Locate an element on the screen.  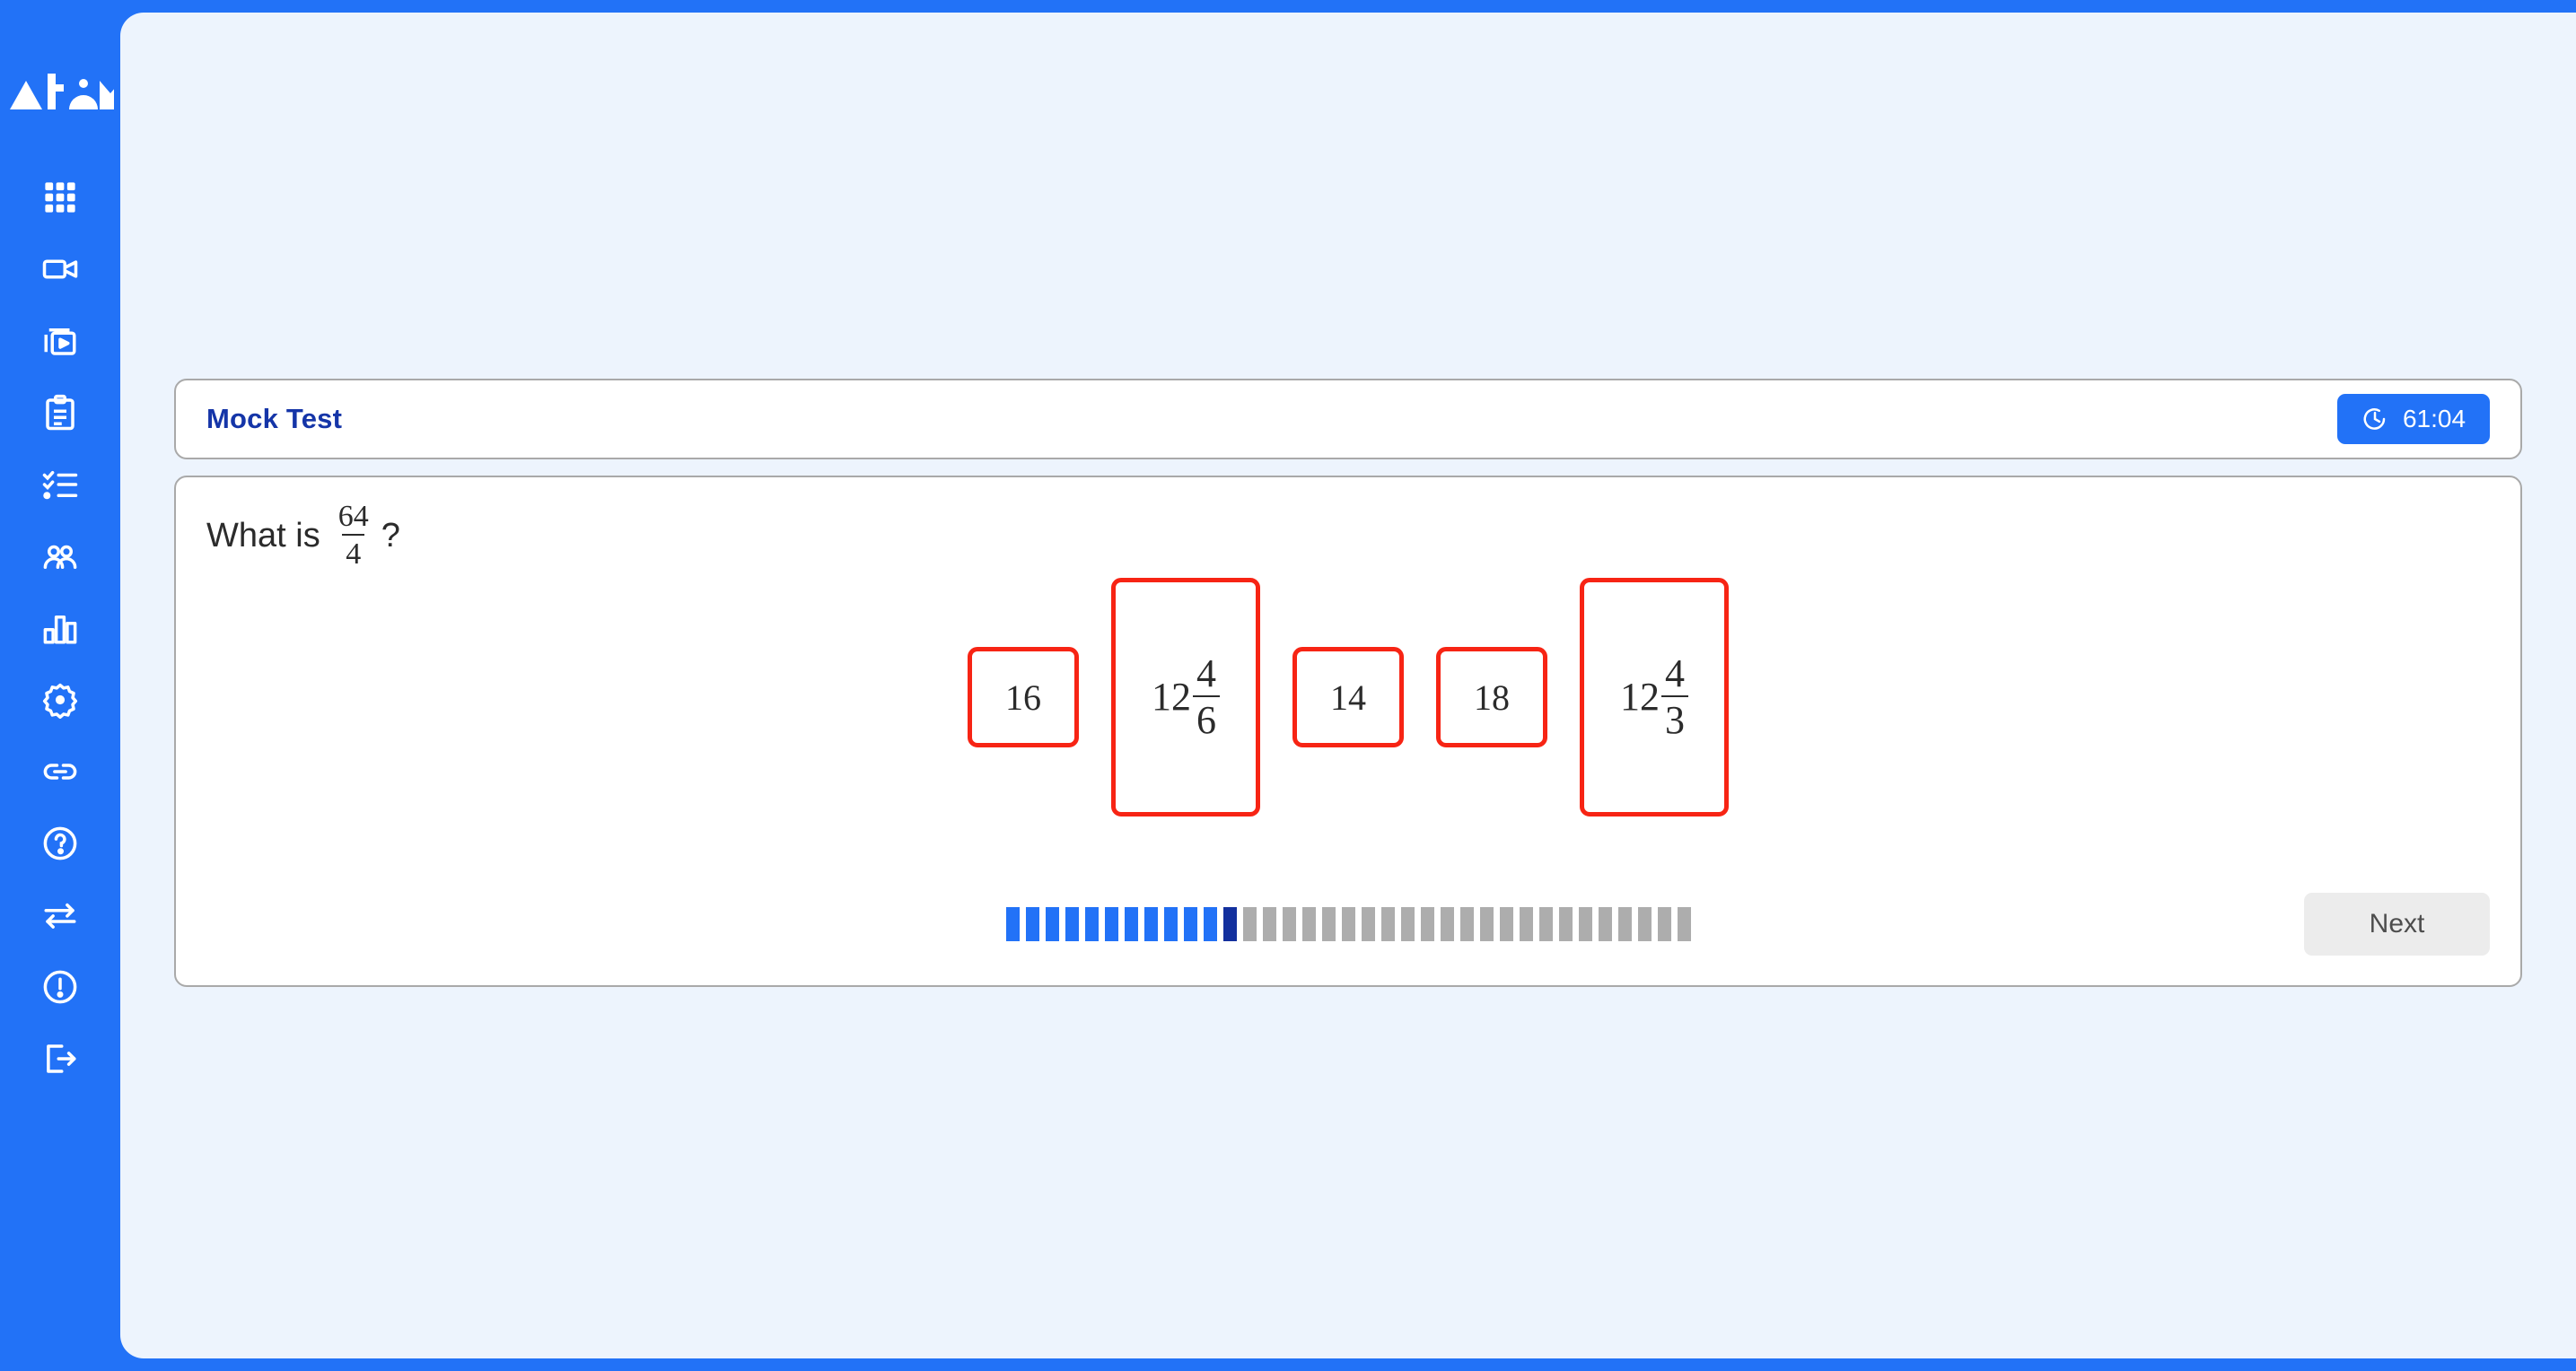
sidebar-item-assignments is located at coordinates (60, 413).